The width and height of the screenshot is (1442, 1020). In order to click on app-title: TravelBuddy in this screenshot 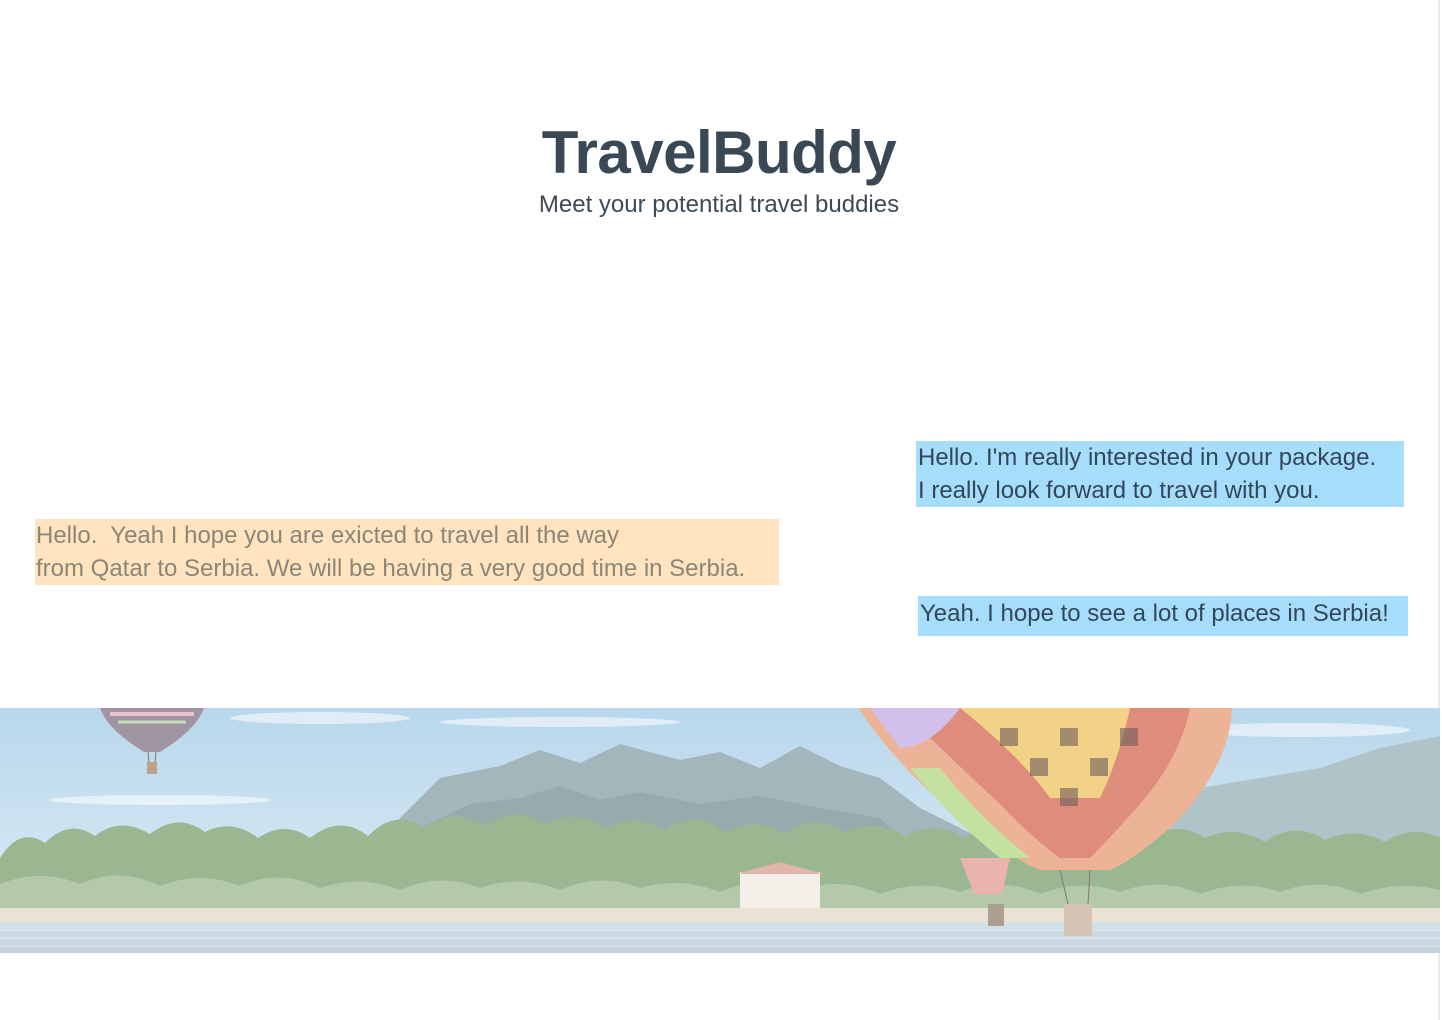, I will do `click(719, 152)`.